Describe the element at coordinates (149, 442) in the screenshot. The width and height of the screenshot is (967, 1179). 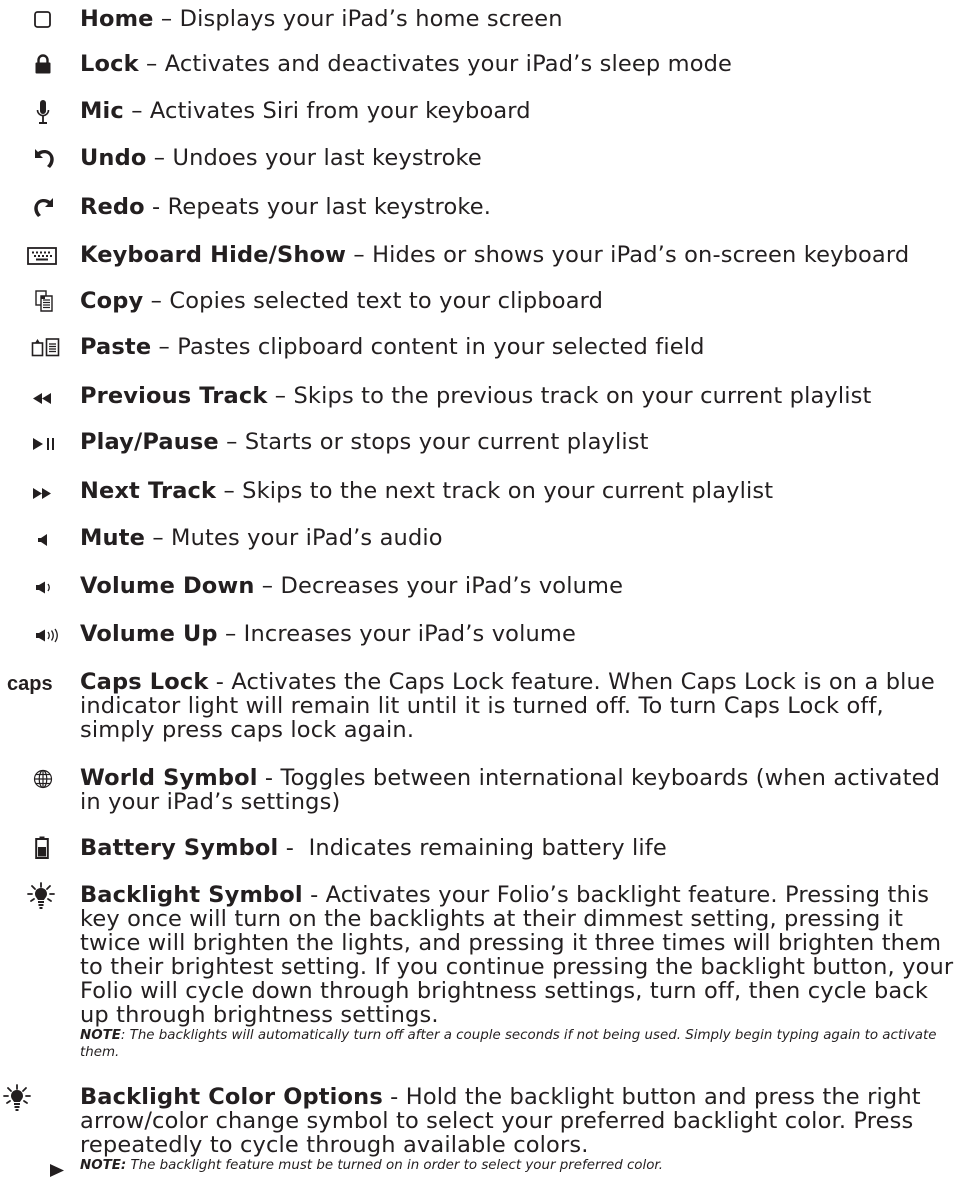
I see `item-name: Play/Pause` at that location.